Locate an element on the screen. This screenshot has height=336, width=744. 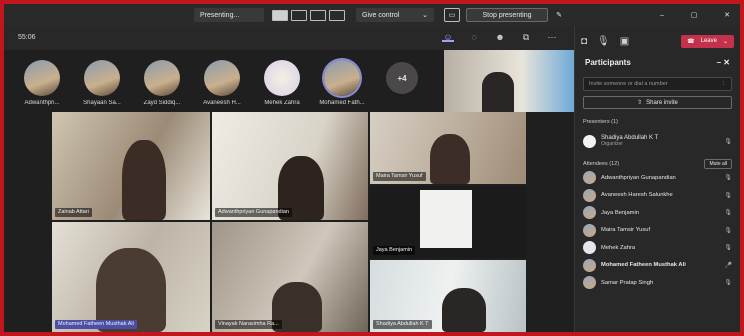
avatar-name: Mehek Zahra is located at coordinates (282, 103).